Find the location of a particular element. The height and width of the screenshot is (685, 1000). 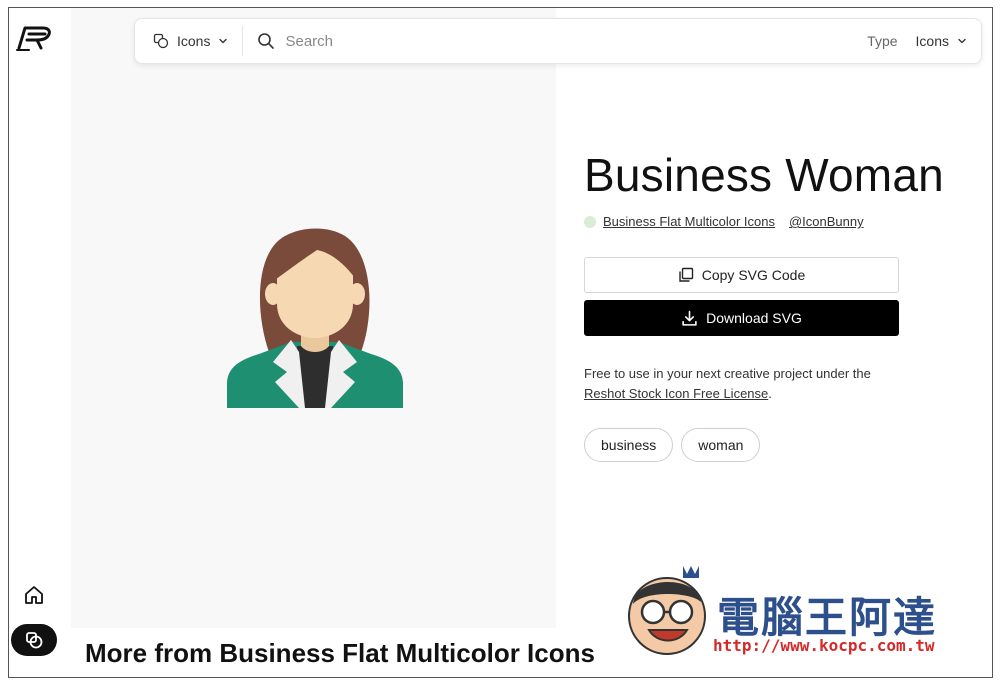

content-type-select: Icons is located at coordinates (189, 41).